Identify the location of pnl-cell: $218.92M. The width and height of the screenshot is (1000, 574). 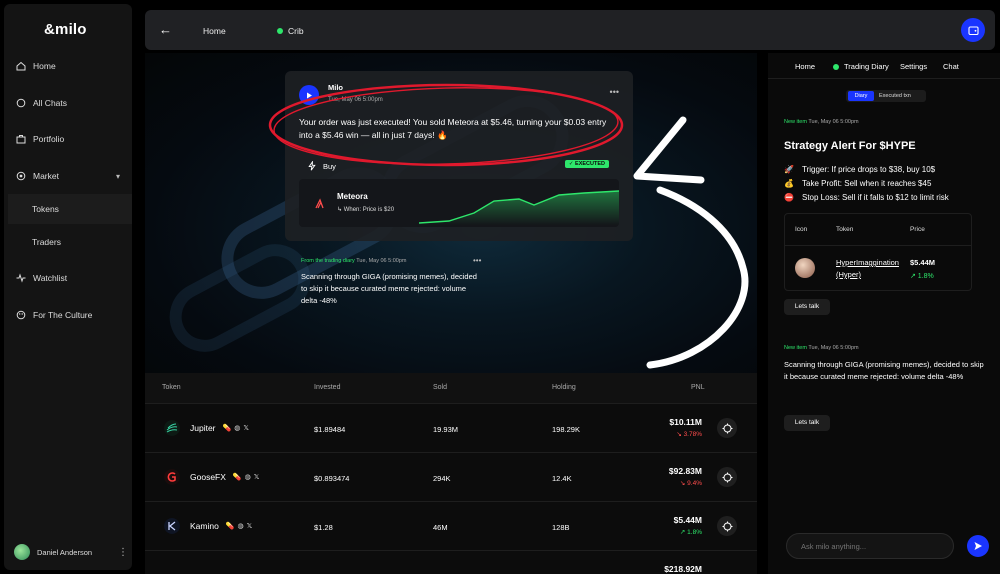
(683, 569).